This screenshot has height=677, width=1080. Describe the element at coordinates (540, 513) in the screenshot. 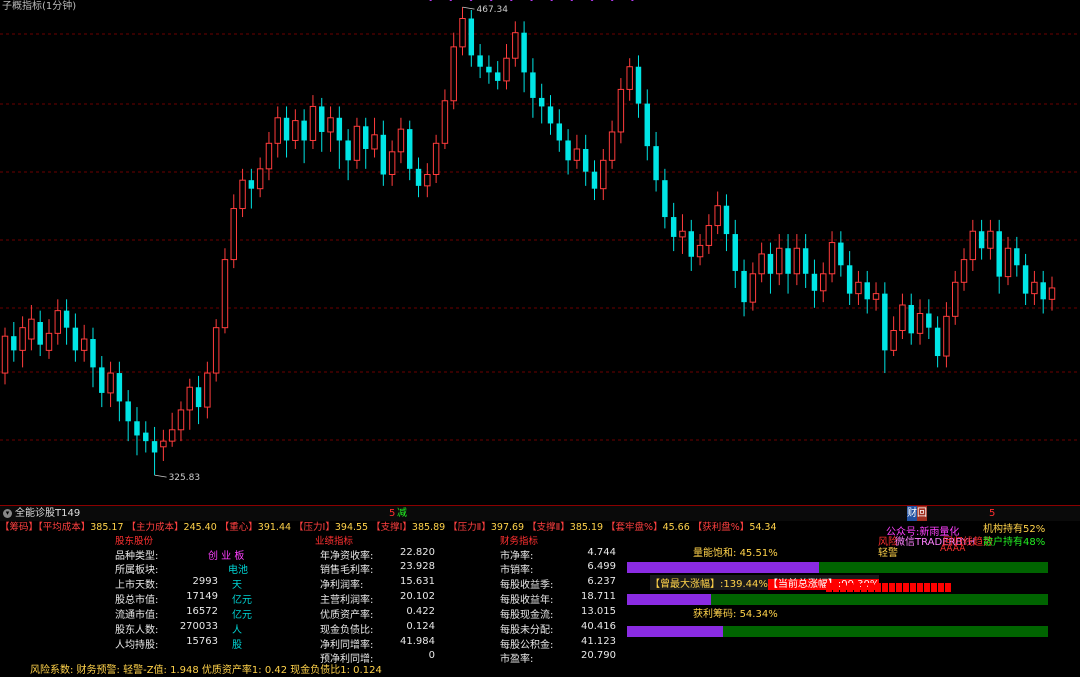

I see `indicator-panel-bar: ▾ 全能诊股T149 5 减 财 回 5` at that location.